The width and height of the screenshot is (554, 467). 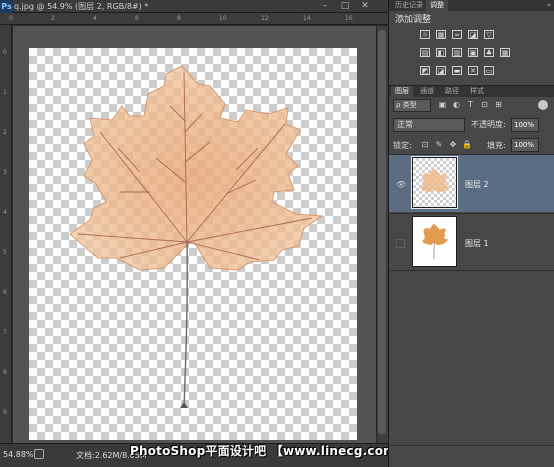 What do you see at coordinates (345, 6) in the screenshot?
I see `restore-icon: □` at bounding box center [345, 6].